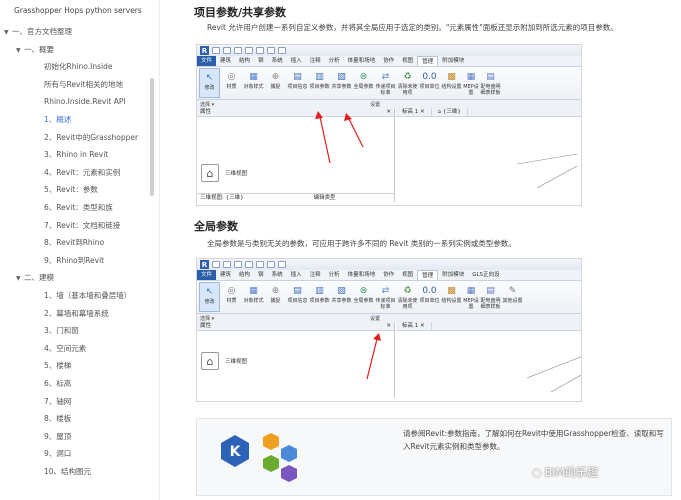 The width and height of the screenshot is (681, 500). I want to click on sidebar-item: 5、Revit：参数, so click(71, 190).